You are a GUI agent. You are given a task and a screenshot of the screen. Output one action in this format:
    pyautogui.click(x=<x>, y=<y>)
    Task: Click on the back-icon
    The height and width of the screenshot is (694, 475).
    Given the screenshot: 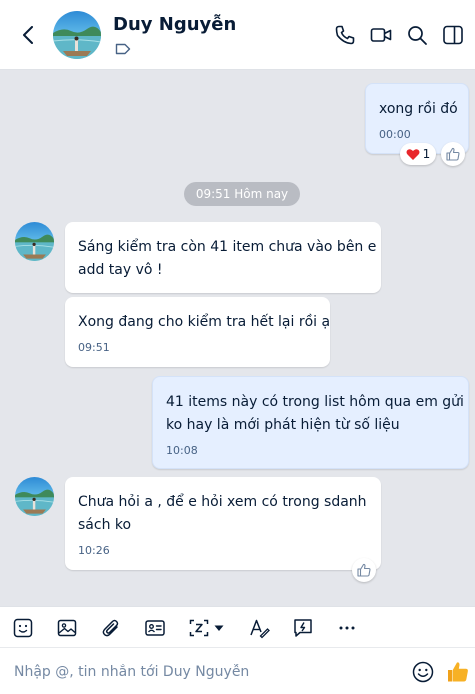 What is the action you would take?
    pyautogui.click(x=28, y=35)
    